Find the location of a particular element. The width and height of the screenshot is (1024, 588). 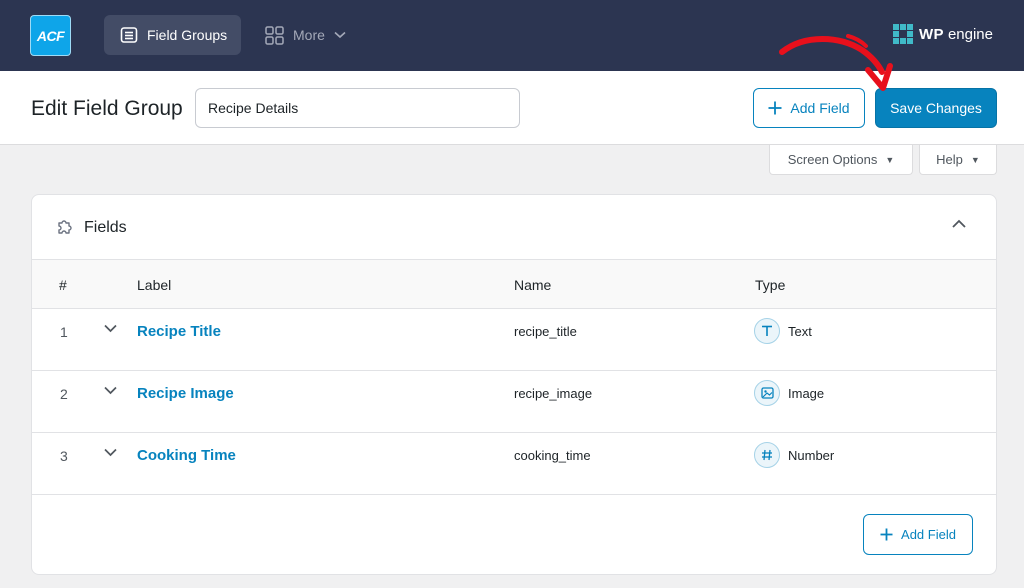

nav-more: More is located at coordinates (305, 35).